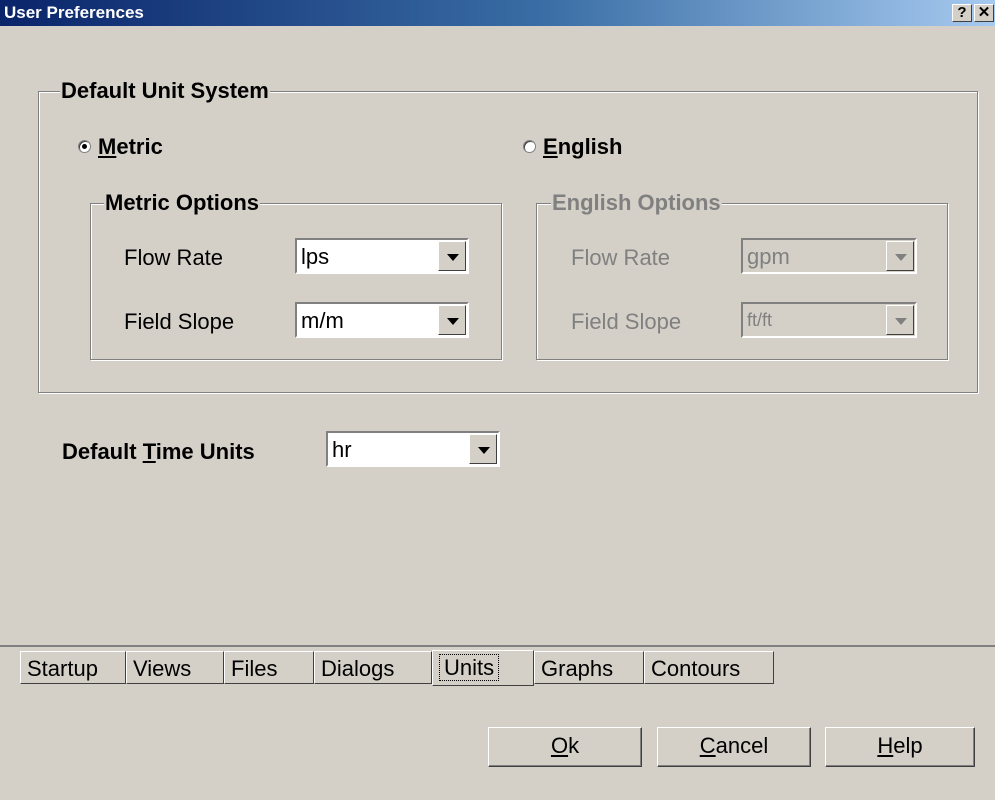 The height and width of the screenshot is (800, 995). What do you see at coordinates (358, 668) in the screenshot?
I see `tab-dialogs-label: Dialogs` at bounding box center [358, 668].